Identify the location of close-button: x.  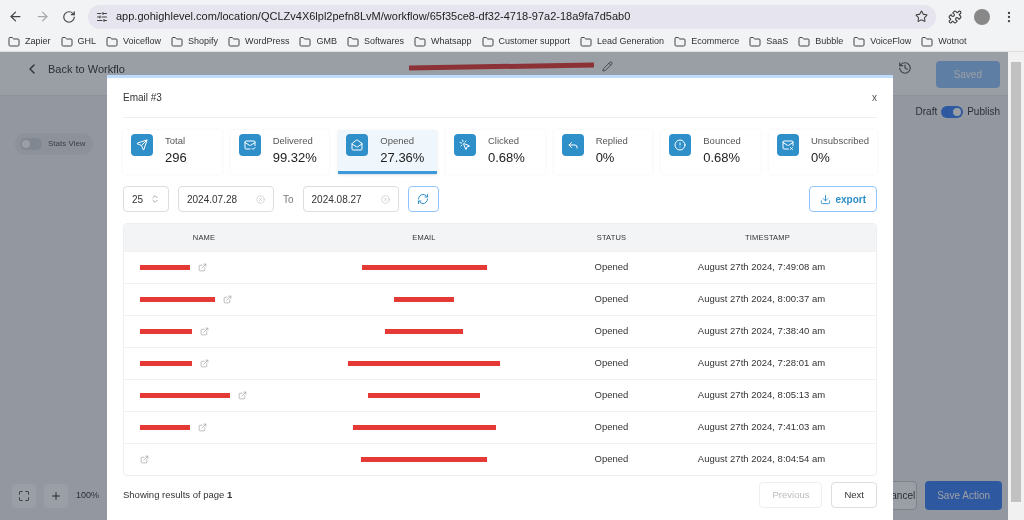
(874, 97).